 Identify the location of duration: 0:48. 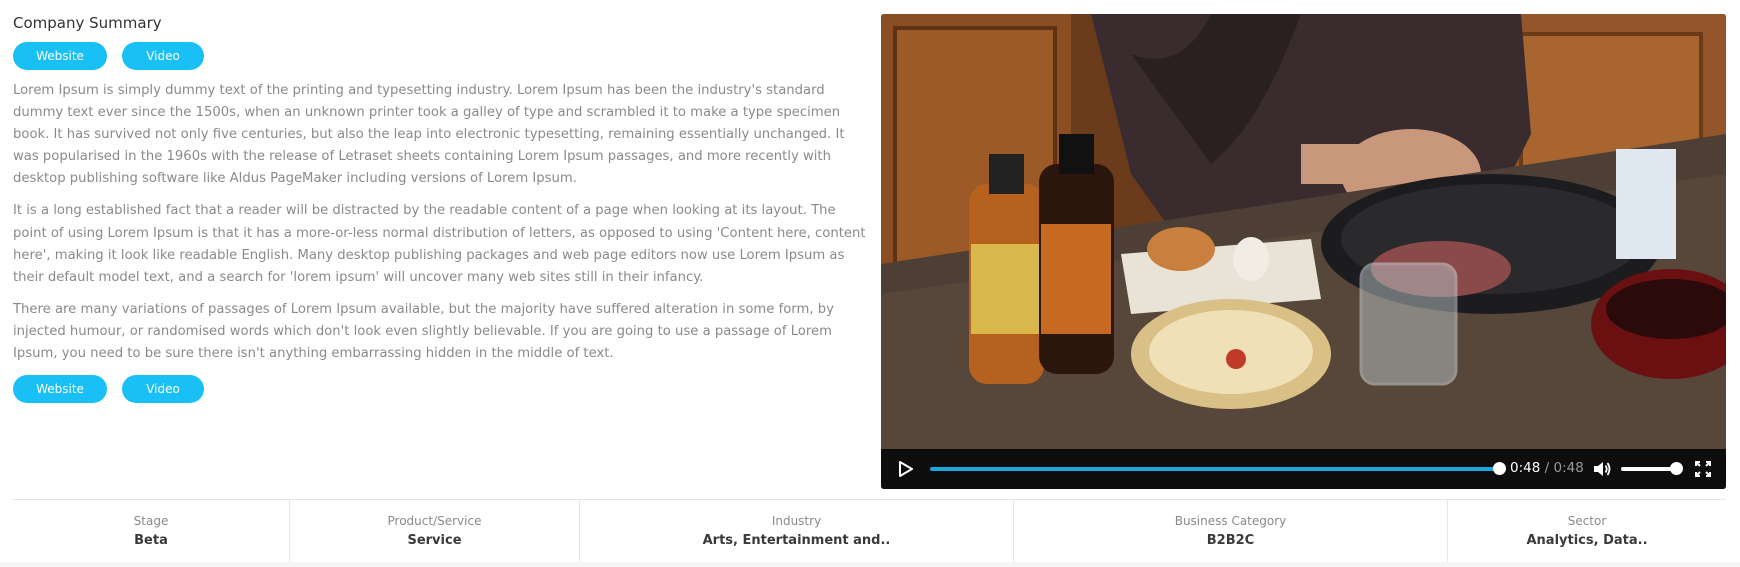
(1568, 468).